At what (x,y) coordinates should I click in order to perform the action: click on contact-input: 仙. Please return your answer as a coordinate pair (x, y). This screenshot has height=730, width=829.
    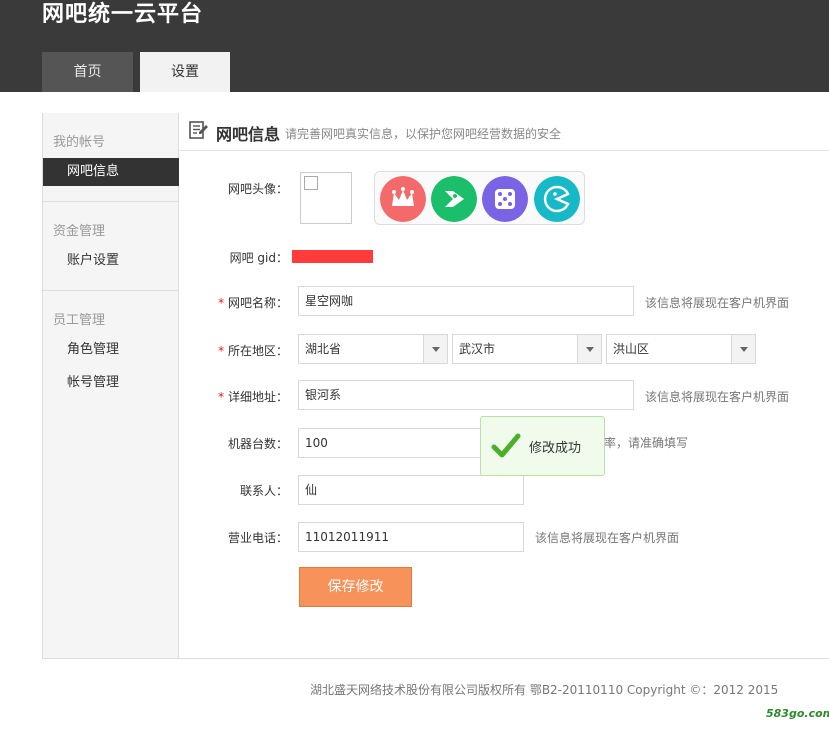
    Looking at the image, I should click on (411, 490).